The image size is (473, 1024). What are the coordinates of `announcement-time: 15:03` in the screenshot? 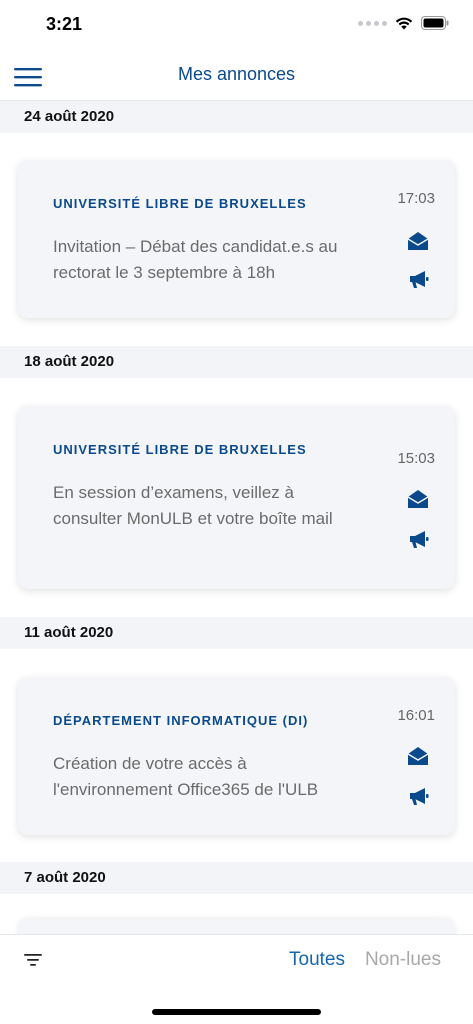 It's located at (416, 458).